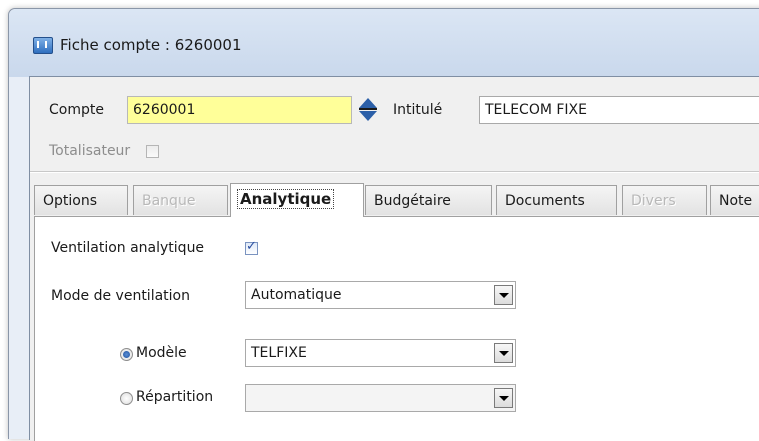 The image size is (759, 441). I want to click on repartition-select, so click(380, 398).